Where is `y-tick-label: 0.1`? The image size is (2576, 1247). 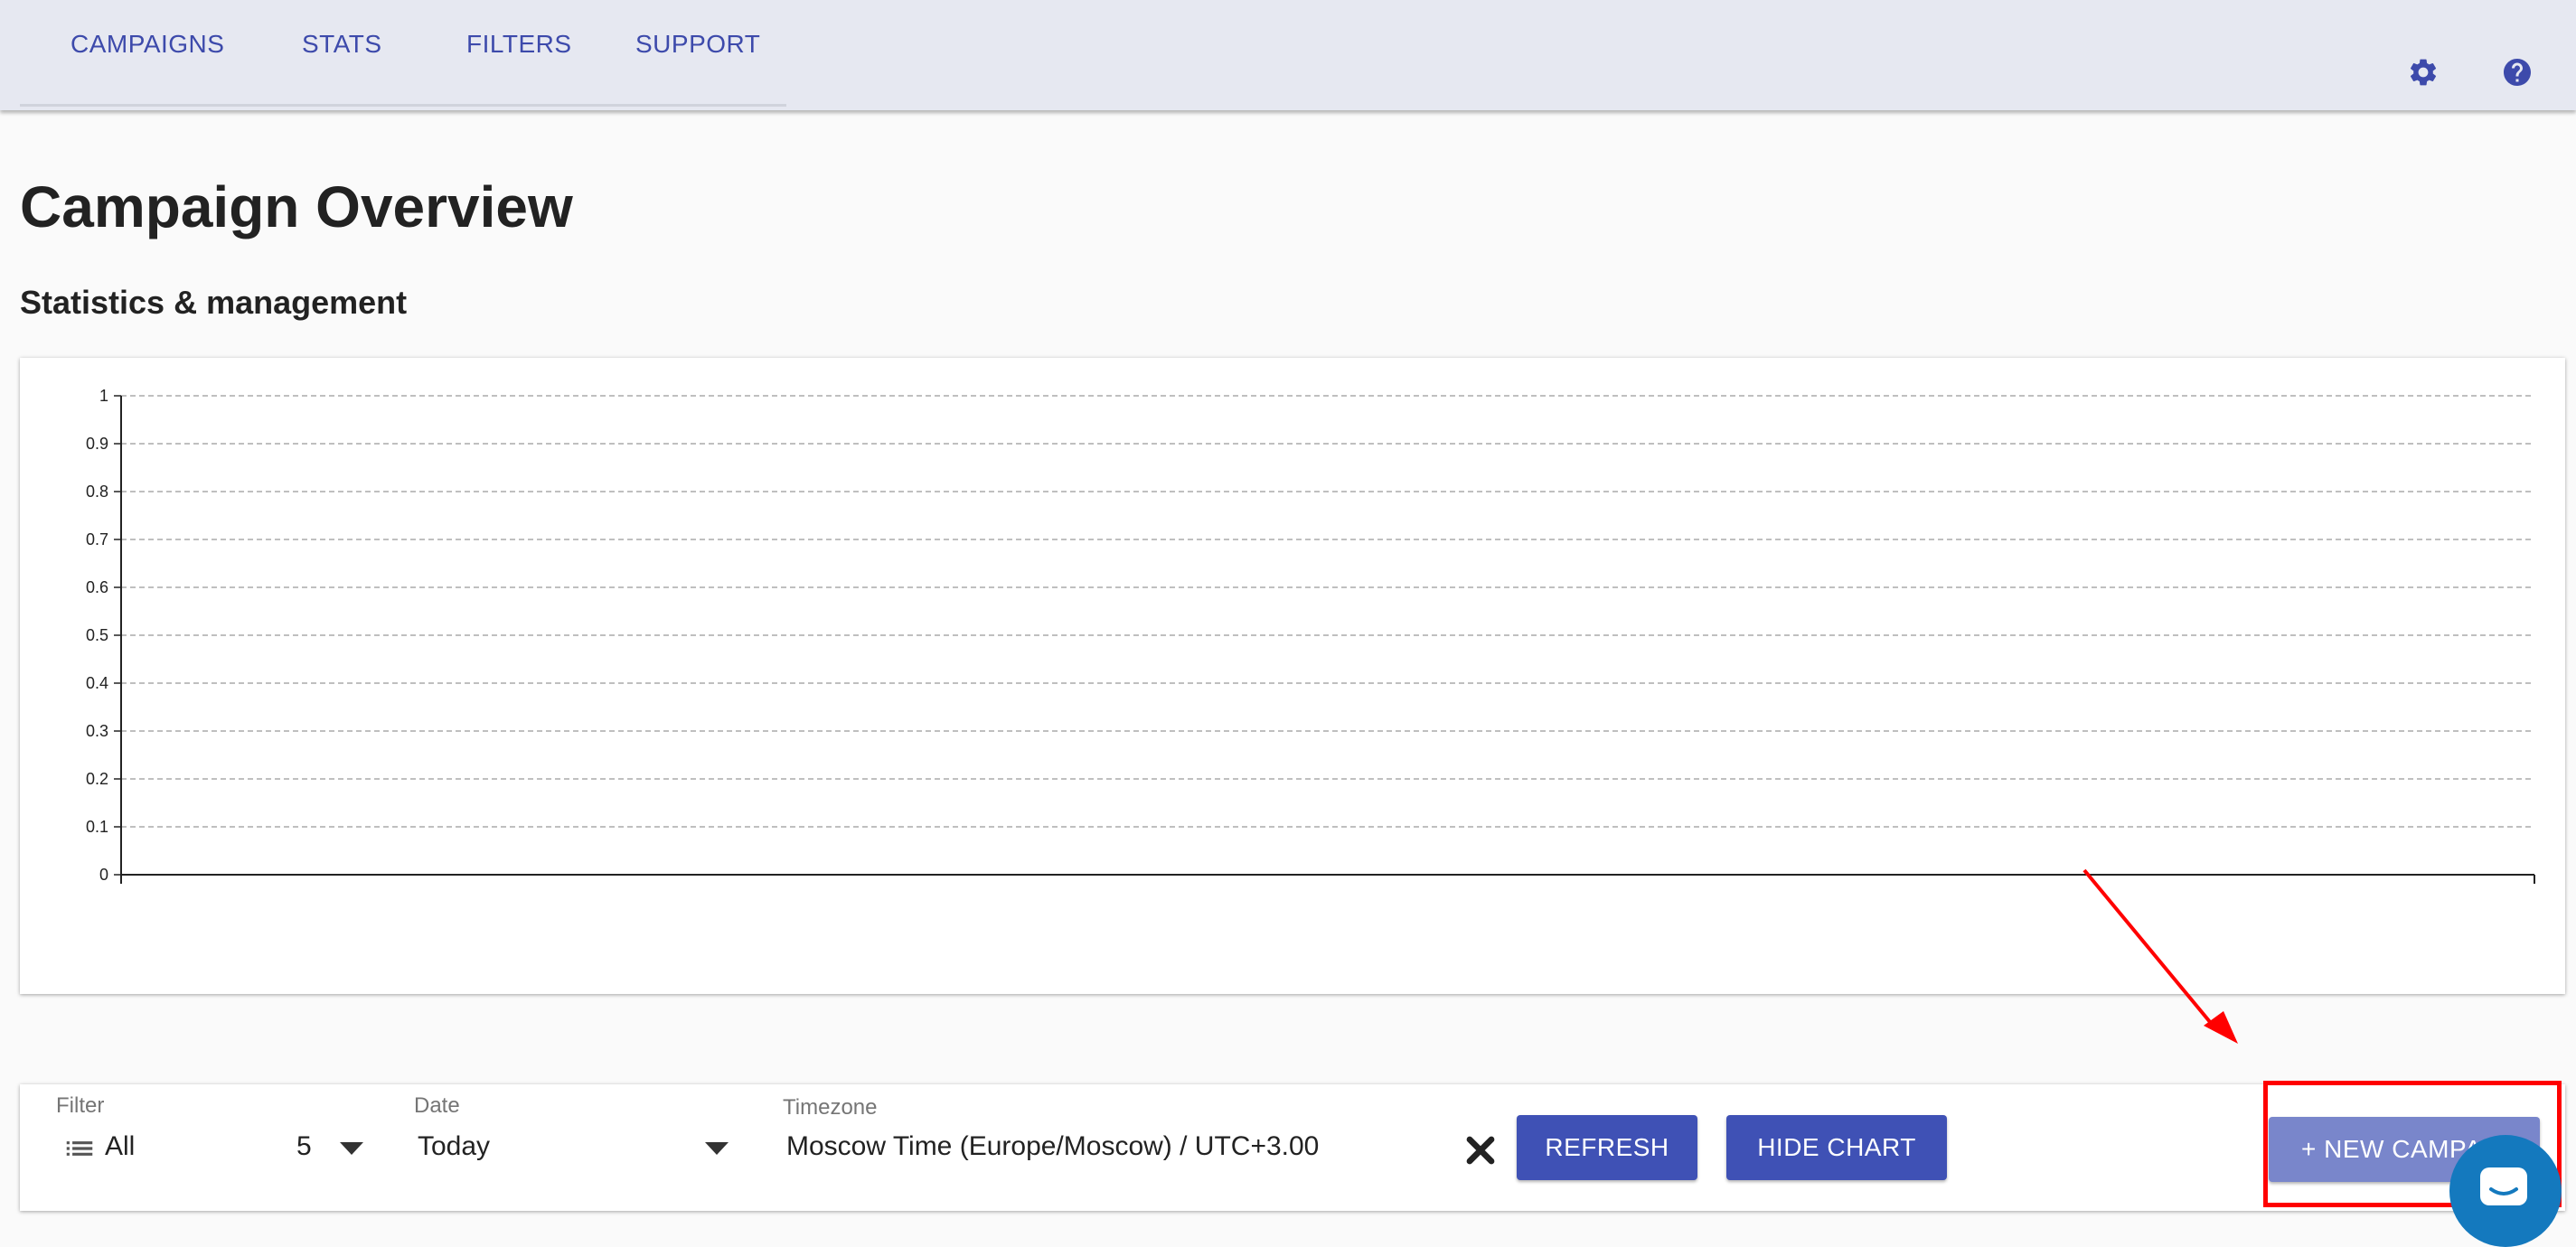
y-tick-label: 0.1 is located at coordinates (97, 827).